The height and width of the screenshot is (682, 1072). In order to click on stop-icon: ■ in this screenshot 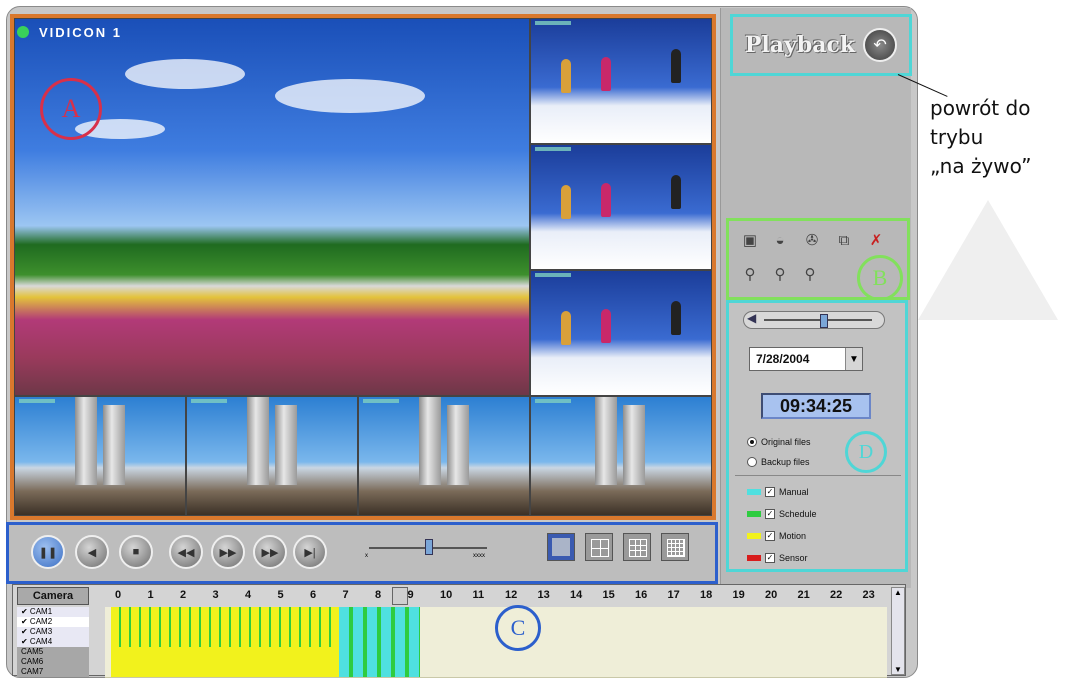, I will do `click(136, 552)`.